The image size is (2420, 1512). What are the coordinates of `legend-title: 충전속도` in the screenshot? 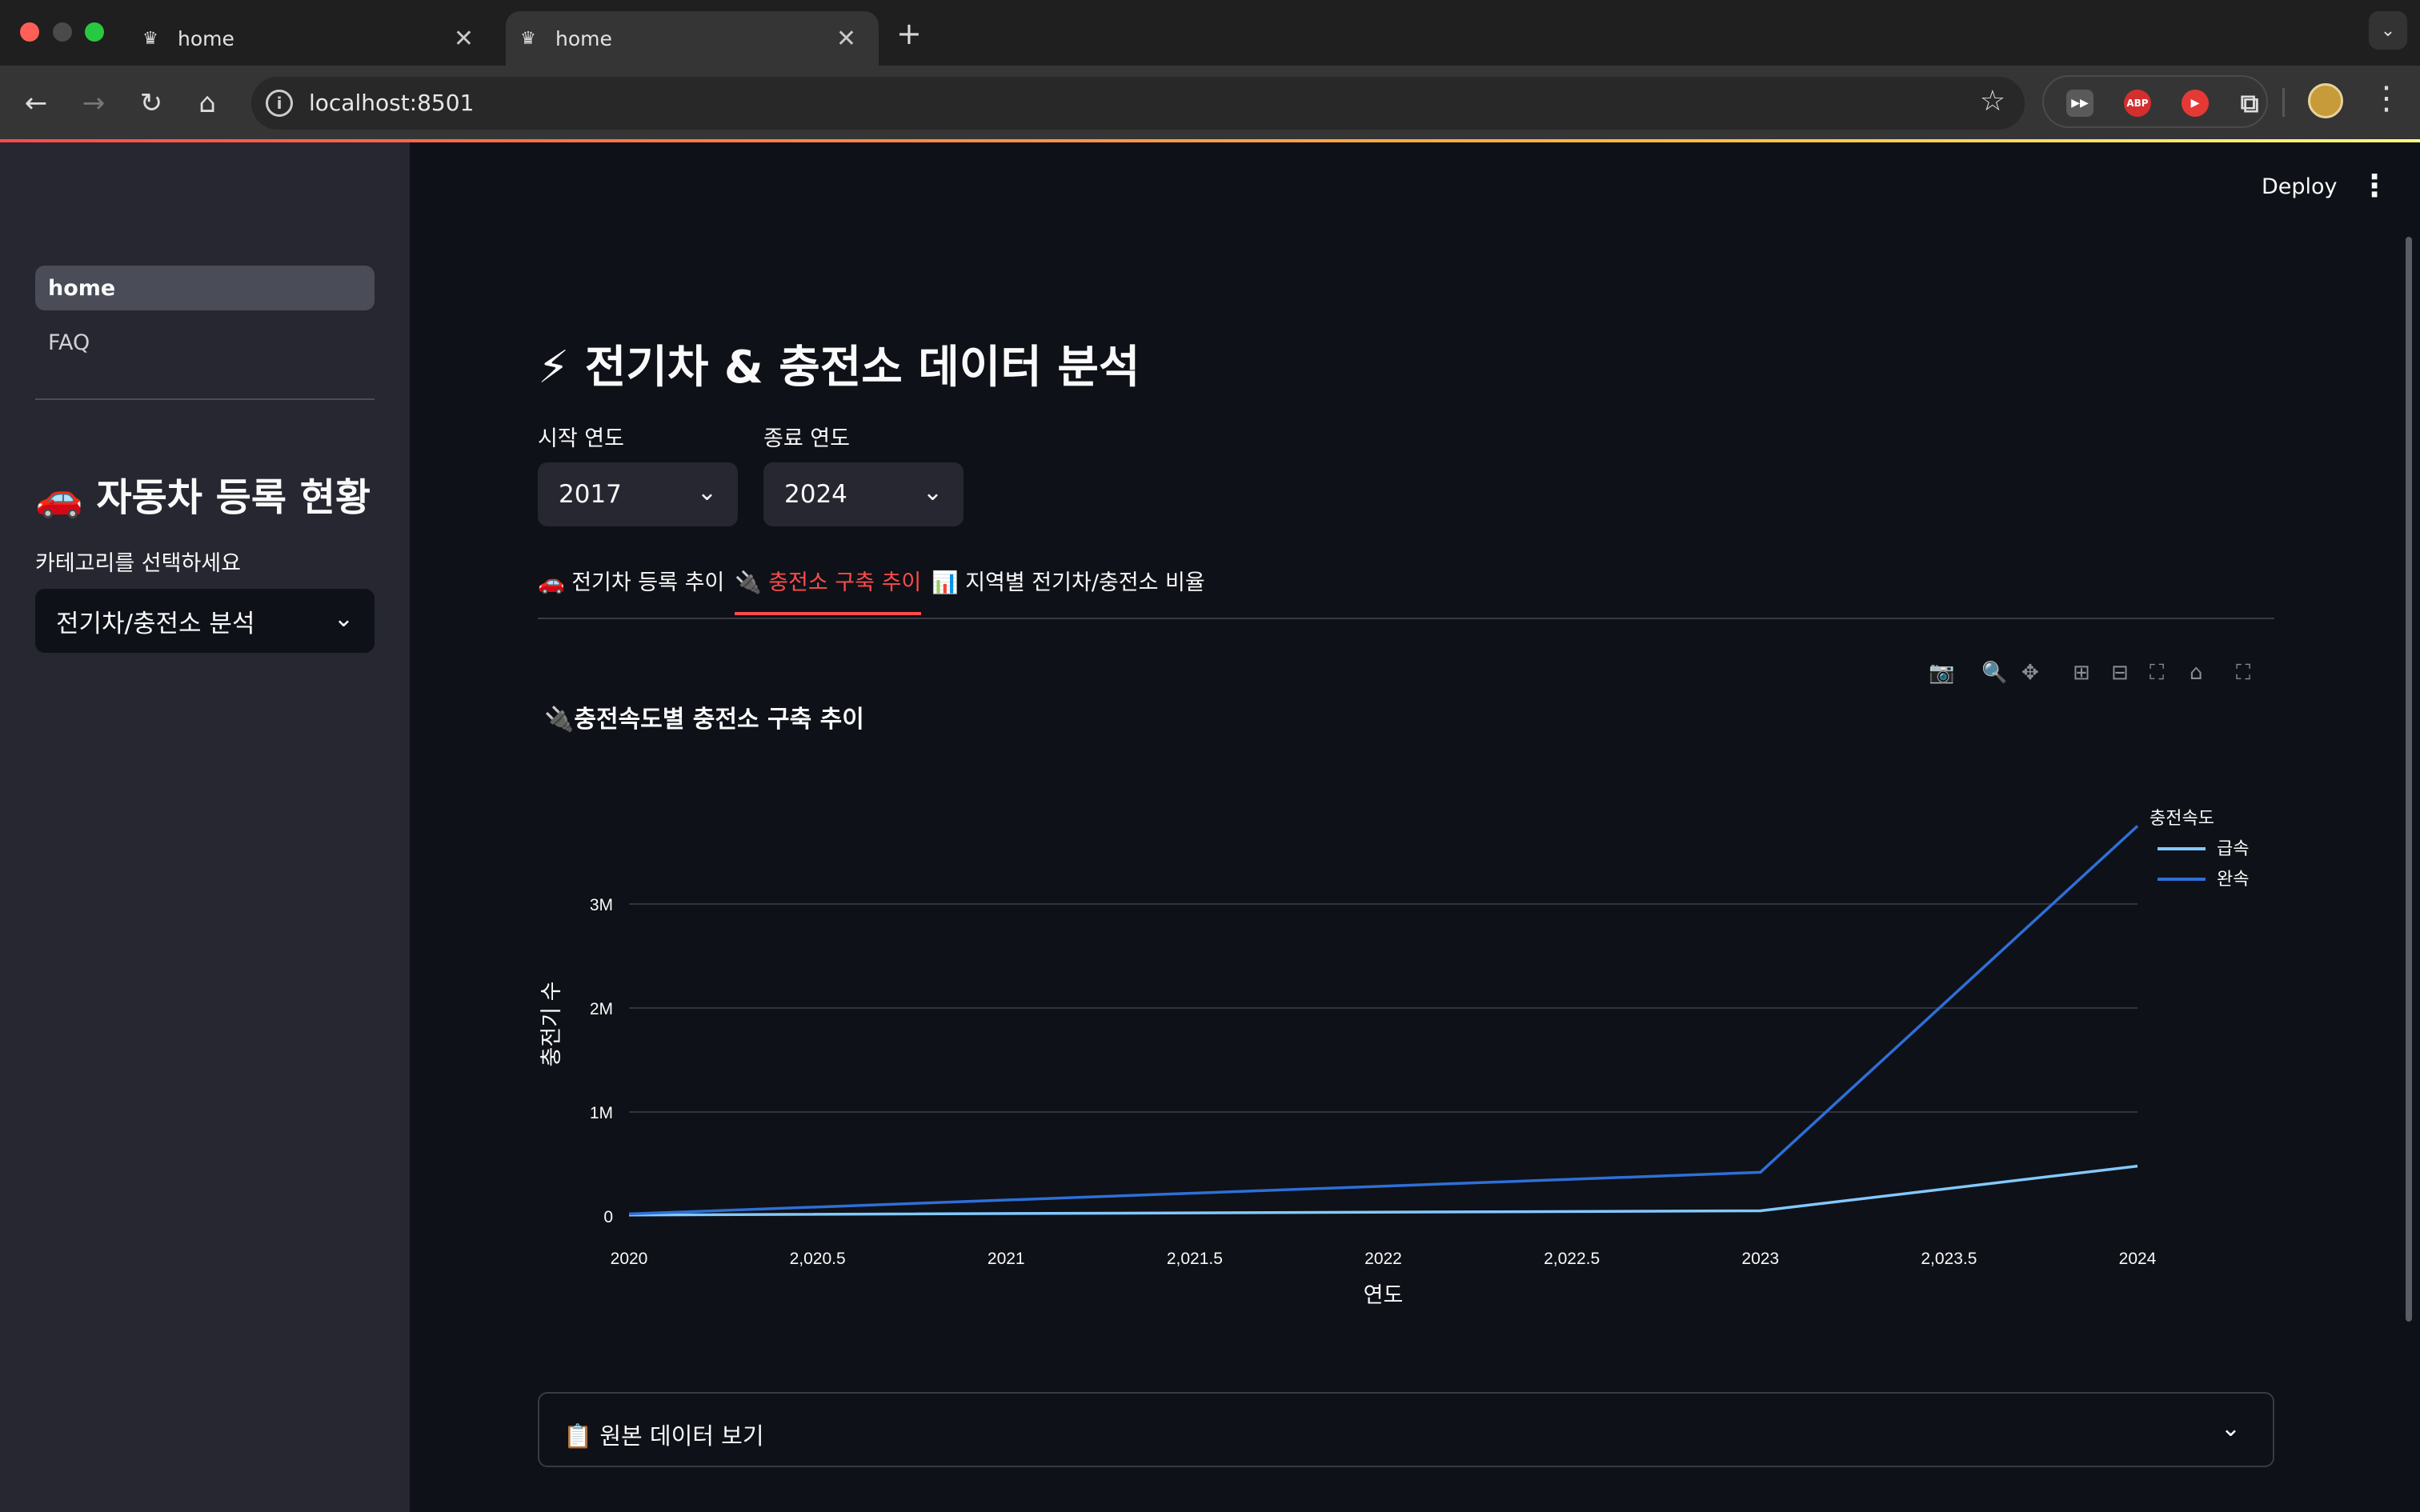 It's located at (2182, 818).